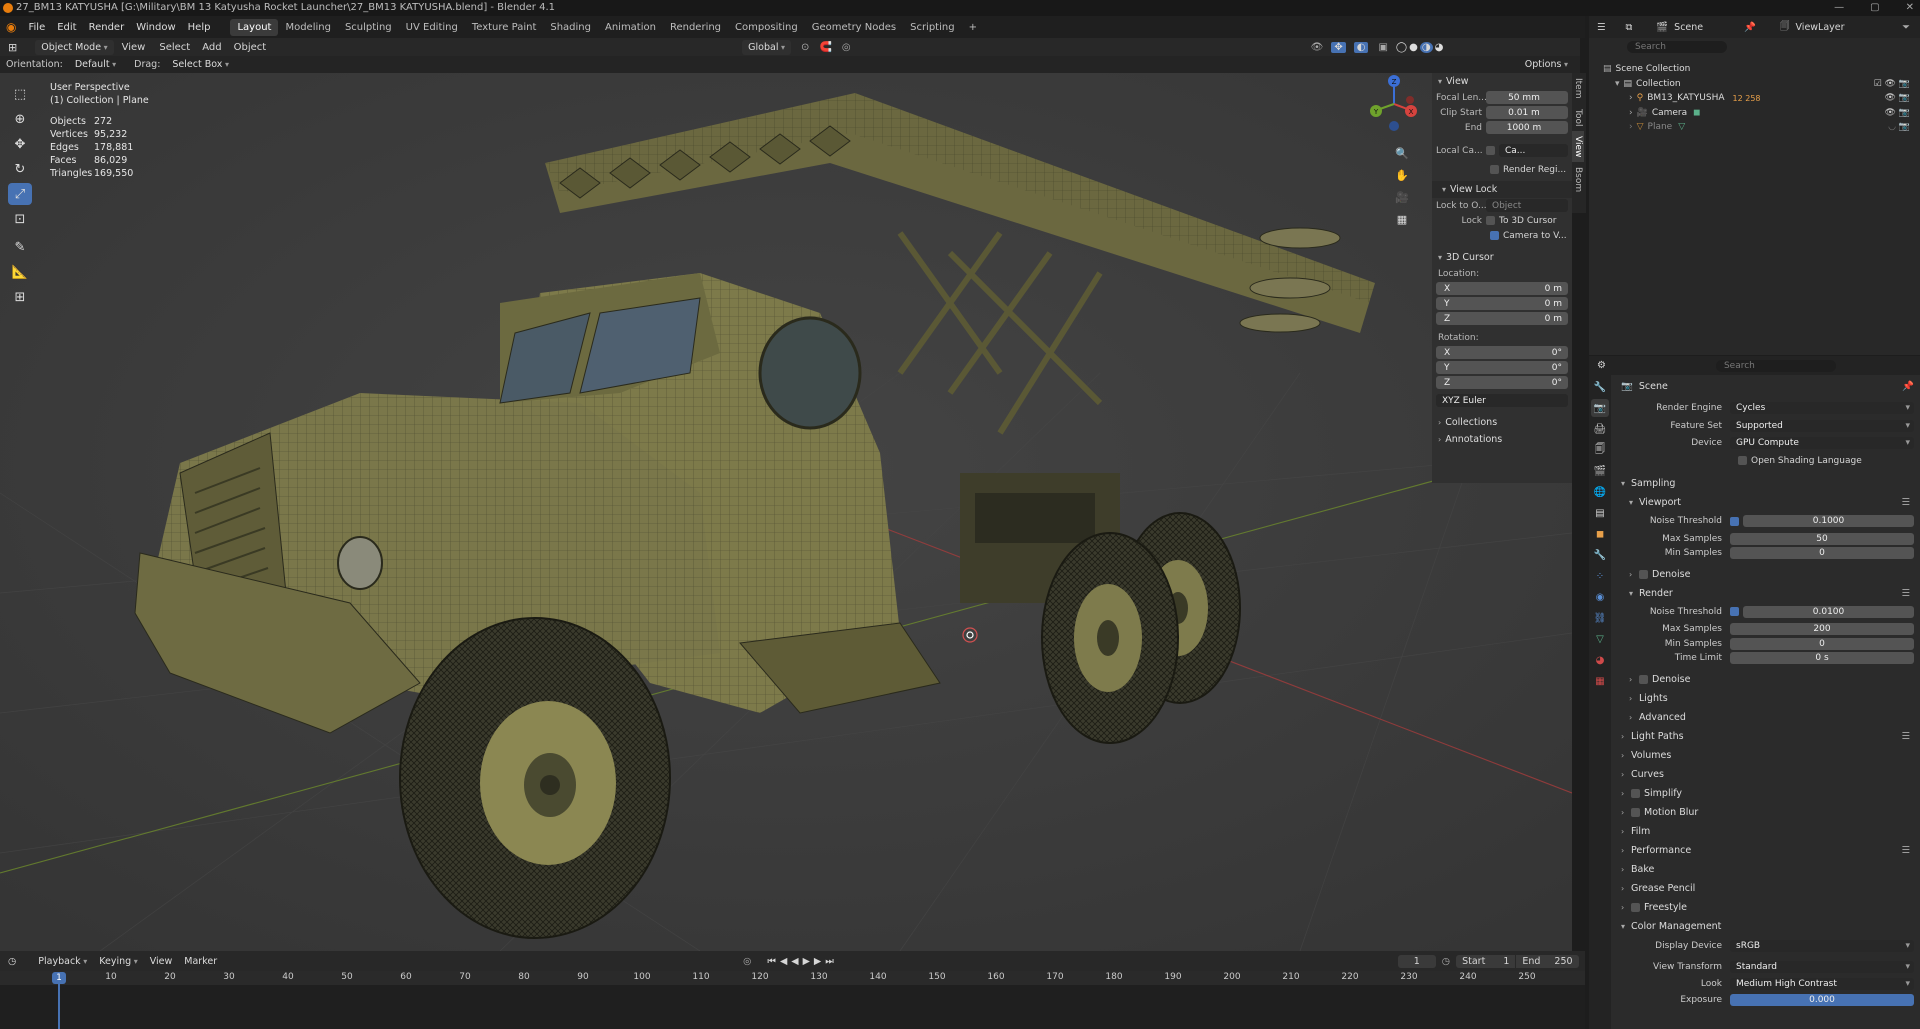  Describe the element at coordinates (1822, 443) in the screenshot. I see `device-dropdown: GPU Compute ▾` at that location.